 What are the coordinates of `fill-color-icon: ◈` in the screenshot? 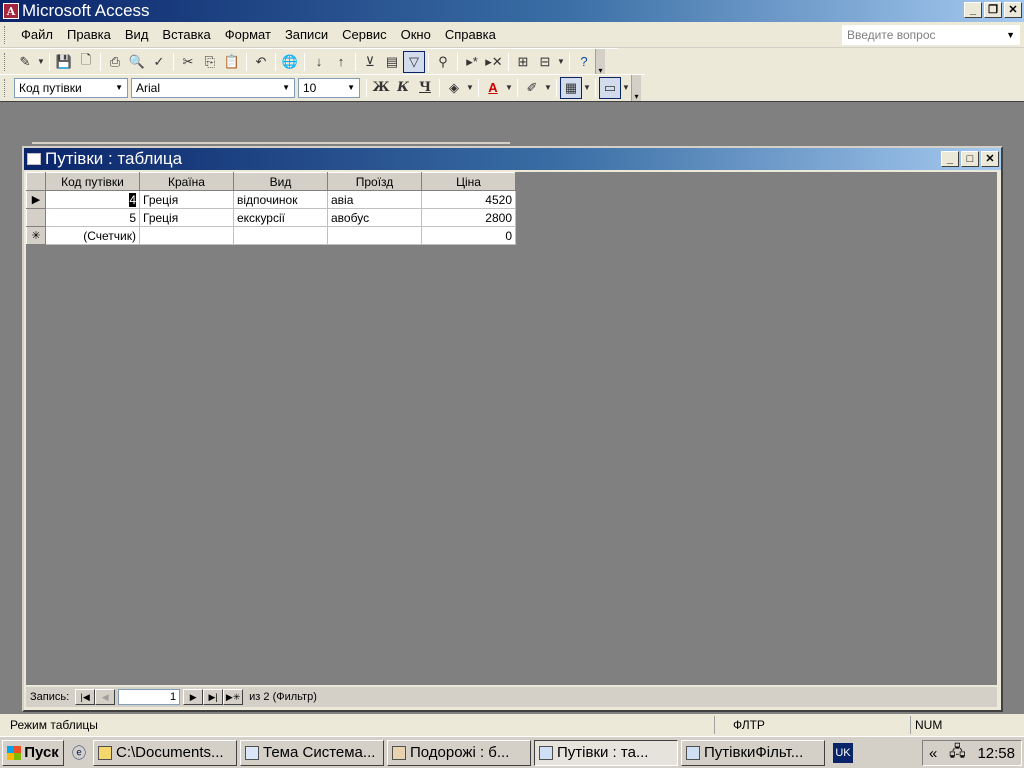 It's located at (454, 88).